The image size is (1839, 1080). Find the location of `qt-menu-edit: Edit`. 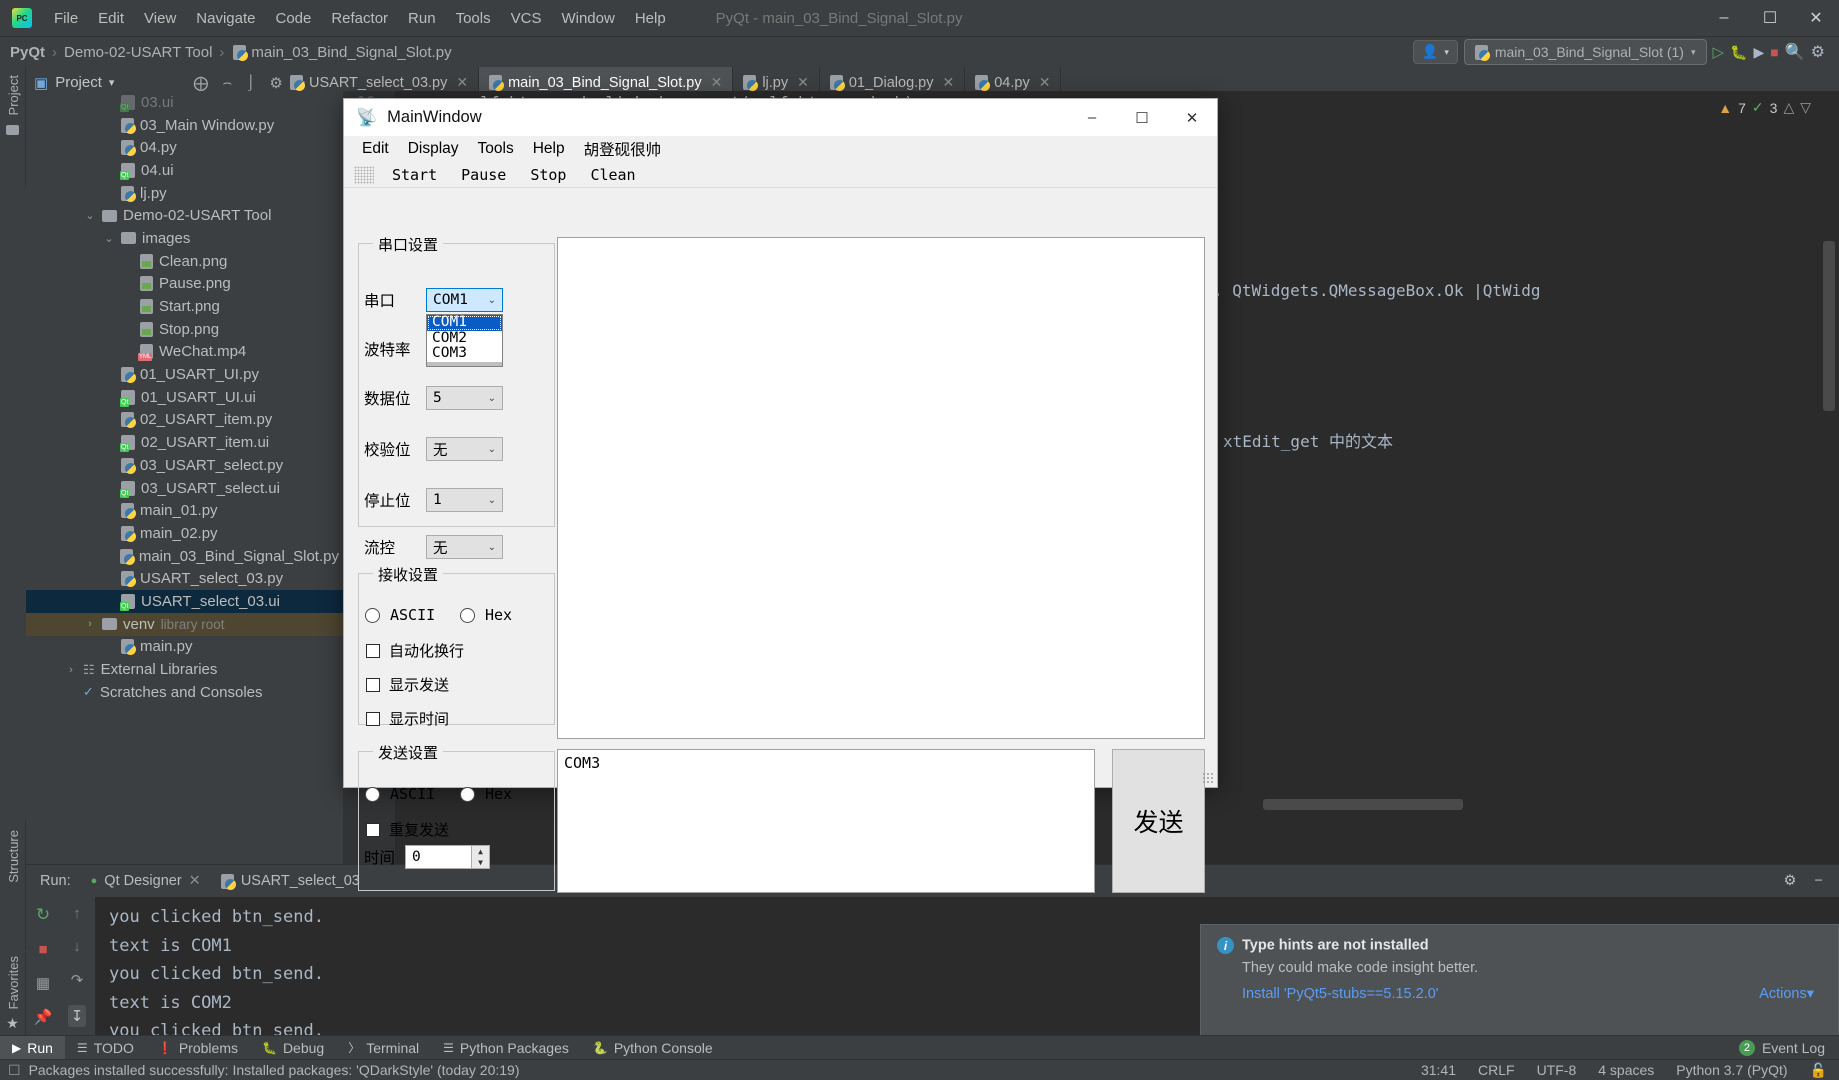

qt-menu-edit: Edit is located at coordinates (375, 149).